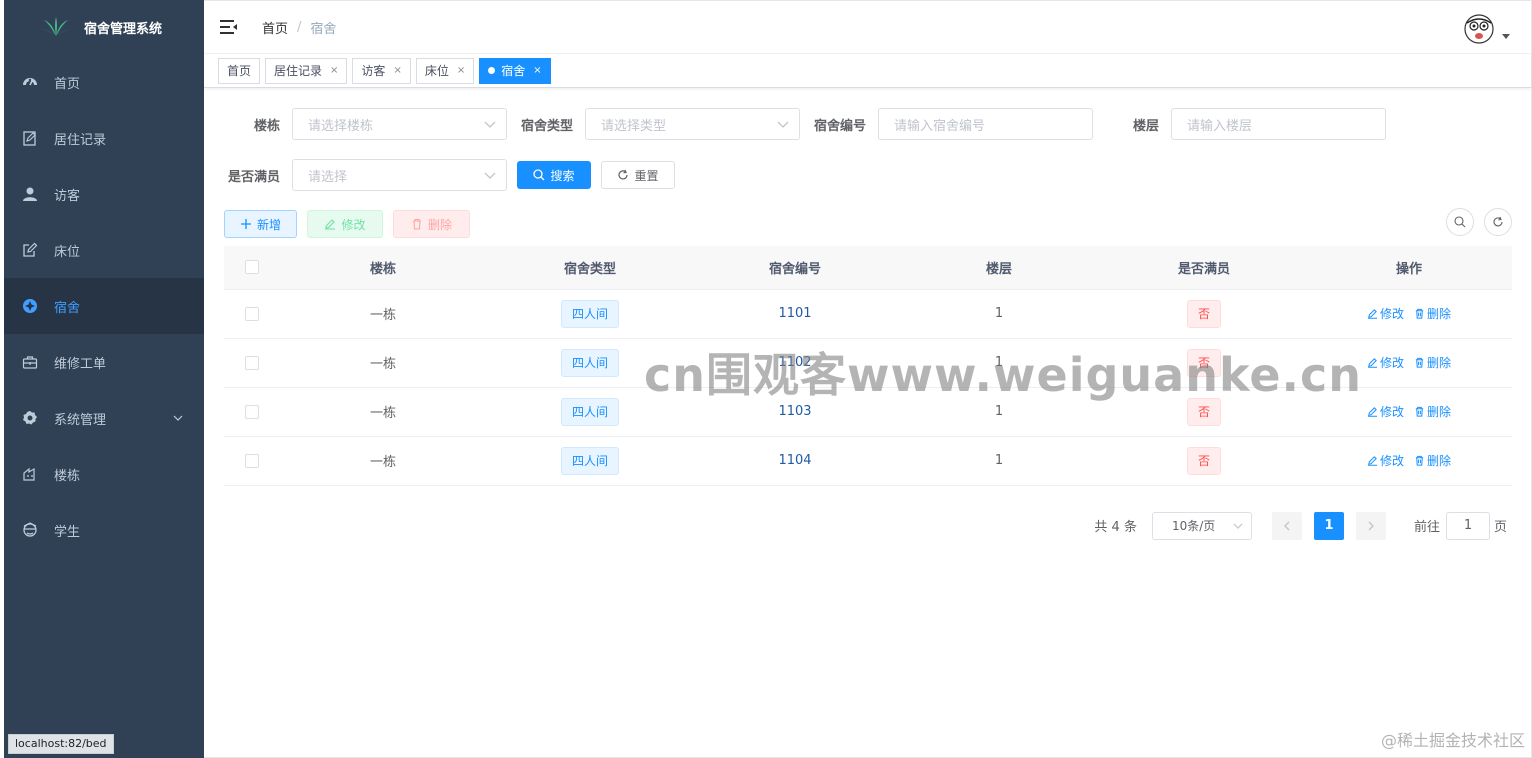  What do you see at coordinates (275, 27) in the screenshot?
I see `breadcrumb-home: 首页` at bounding box center [275, 27].